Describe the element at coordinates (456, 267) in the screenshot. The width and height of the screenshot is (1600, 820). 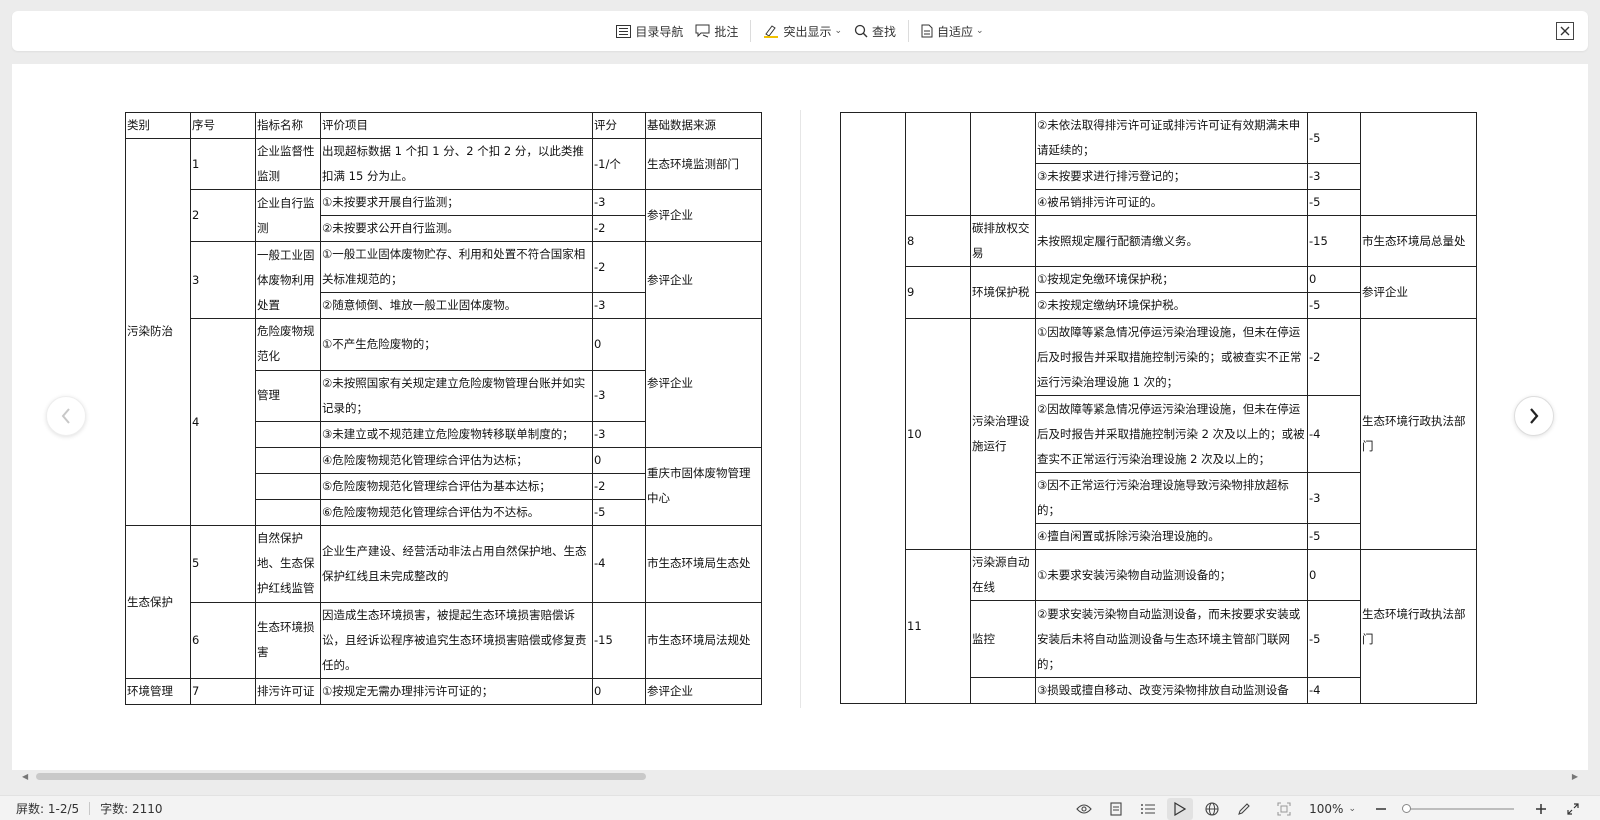
I see `item-cell: ①一般工业固体废物贮存、利用和处置不符合国家相关标准规范的；` at that location.